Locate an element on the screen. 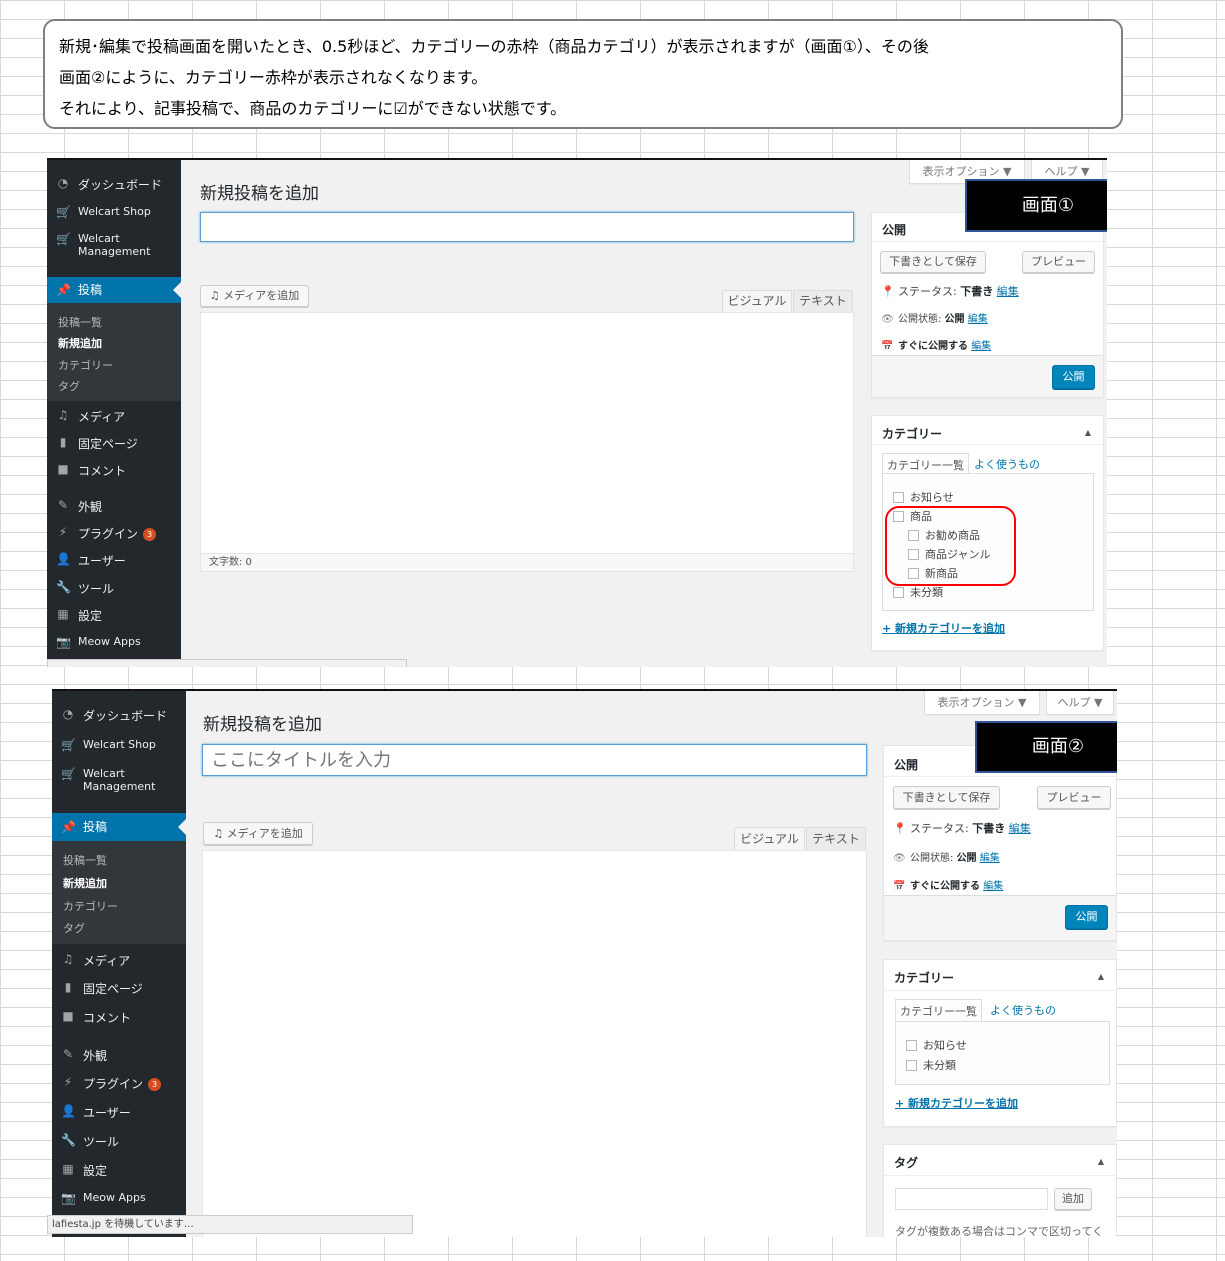 The width and height of the screenshot is (1225, 1261). screen-1-label: 画面① is located at coordinates (1036, 205).